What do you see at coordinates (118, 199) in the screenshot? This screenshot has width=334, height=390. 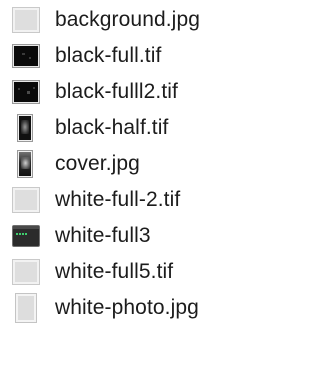 I see `file-name: white-full-2.tif` at bounding box center [118, 199].